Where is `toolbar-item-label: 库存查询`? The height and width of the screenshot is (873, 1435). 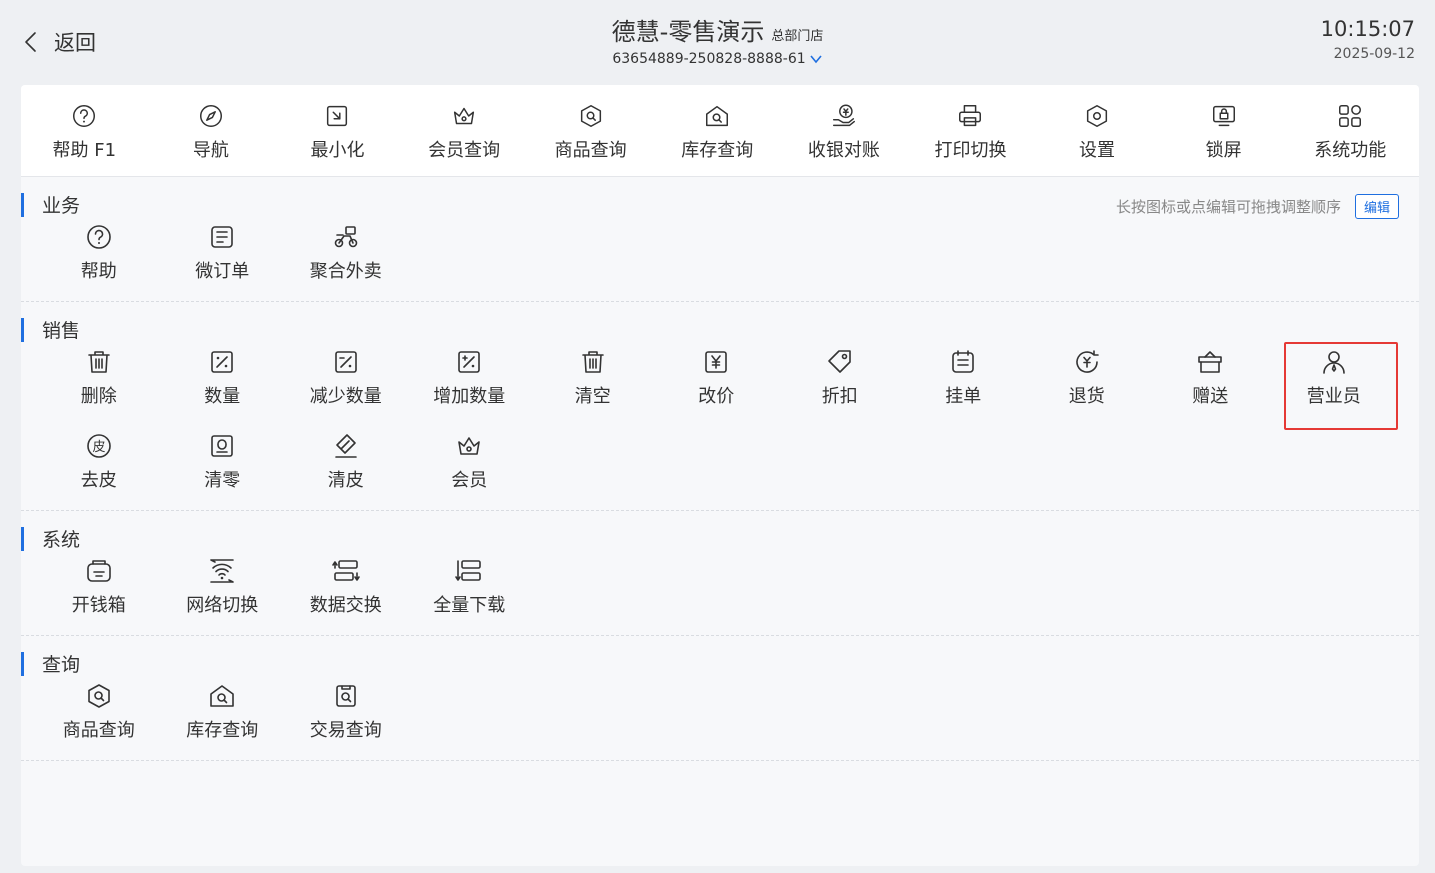
toolbar-item-label: 库存查询 is located at coordinates (717, 150).